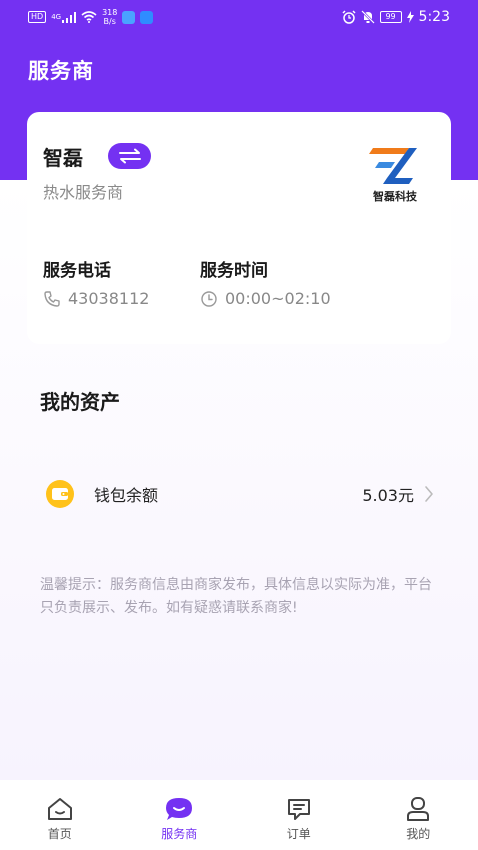  I want to click on status-time: 5:23, so click(434, 17).